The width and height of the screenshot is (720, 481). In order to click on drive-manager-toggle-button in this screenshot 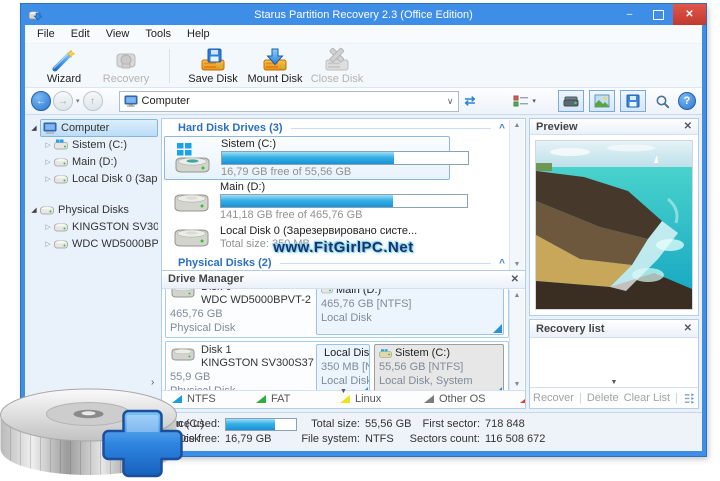, I will do `click(571, 101)`.